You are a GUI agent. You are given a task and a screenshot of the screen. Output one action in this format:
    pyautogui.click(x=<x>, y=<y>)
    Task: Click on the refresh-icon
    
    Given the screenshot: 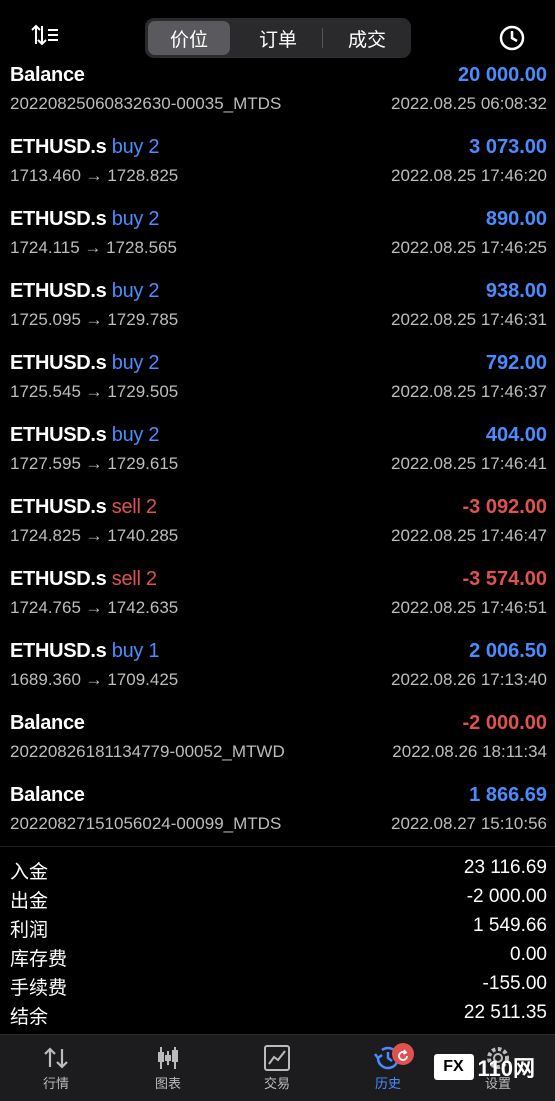 What is the action you would take?
    pyautogui.click(x=403, y=1055)
    